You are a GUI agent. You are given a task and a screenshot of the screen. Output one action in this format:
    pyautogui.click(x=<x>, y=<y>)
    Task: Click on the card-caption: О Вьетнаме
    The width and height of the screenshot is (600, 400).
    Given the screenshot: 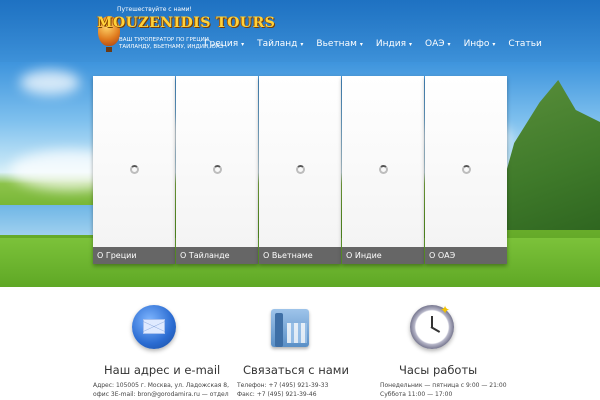 What is the action you would take?
    pyautogui.click(x=300, y=255)
    